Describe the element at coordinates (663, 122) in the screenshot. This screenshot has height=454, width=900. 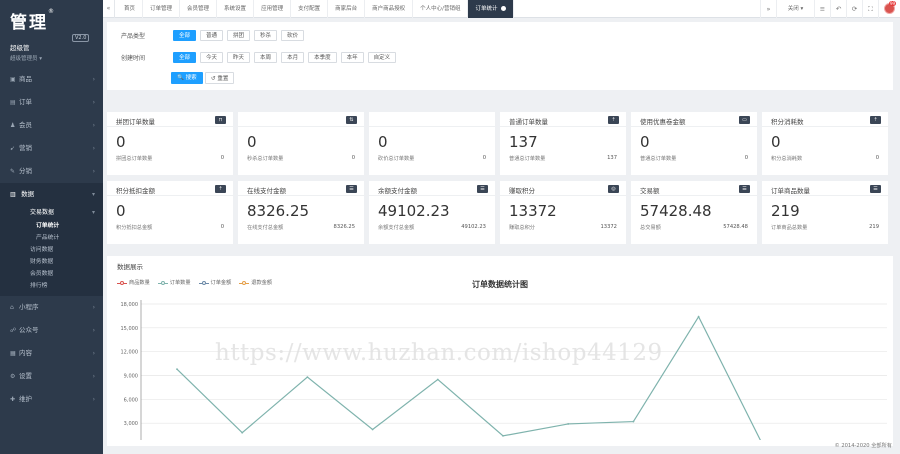
I see `stat-card-title: 使用优惠卷金额` at that location.